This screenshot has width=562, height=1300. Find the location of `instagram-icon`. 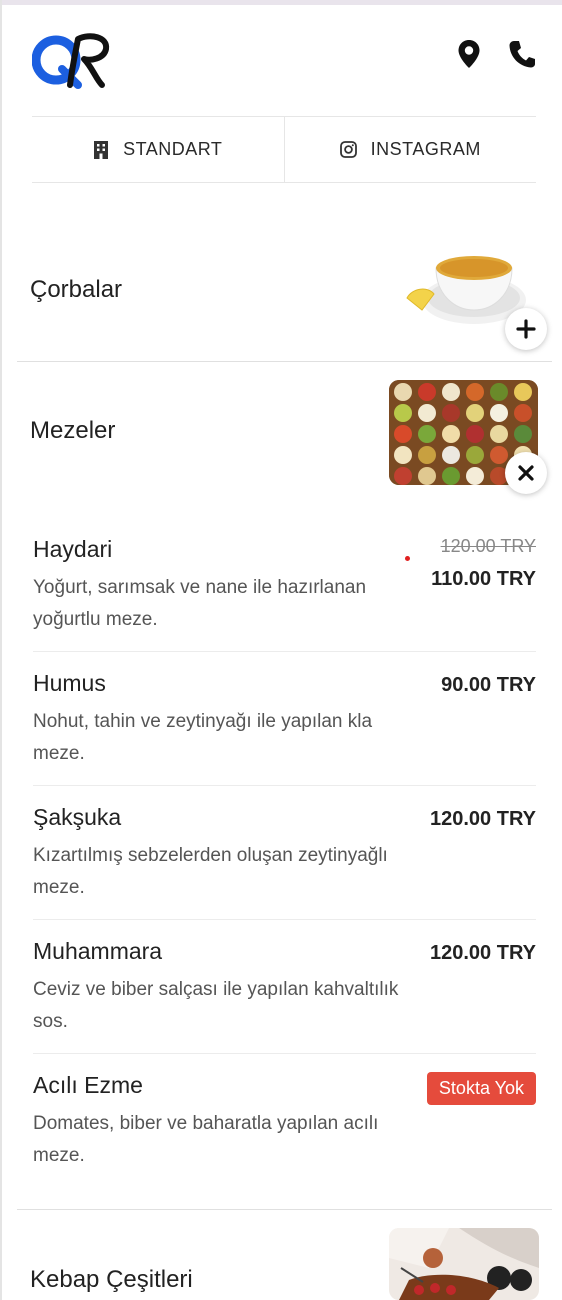

instagram-icon is located at coordinates (348, 149).